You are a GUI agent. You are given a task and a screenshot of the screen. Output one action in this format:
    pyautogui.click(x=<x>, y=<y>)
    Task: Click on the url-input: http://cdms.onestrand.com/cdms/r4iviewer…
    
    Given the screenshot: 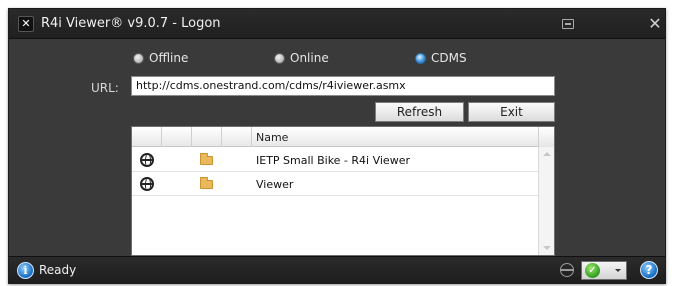 What is the action you would take?
    pyautogui.click(x=343, y=86)
    